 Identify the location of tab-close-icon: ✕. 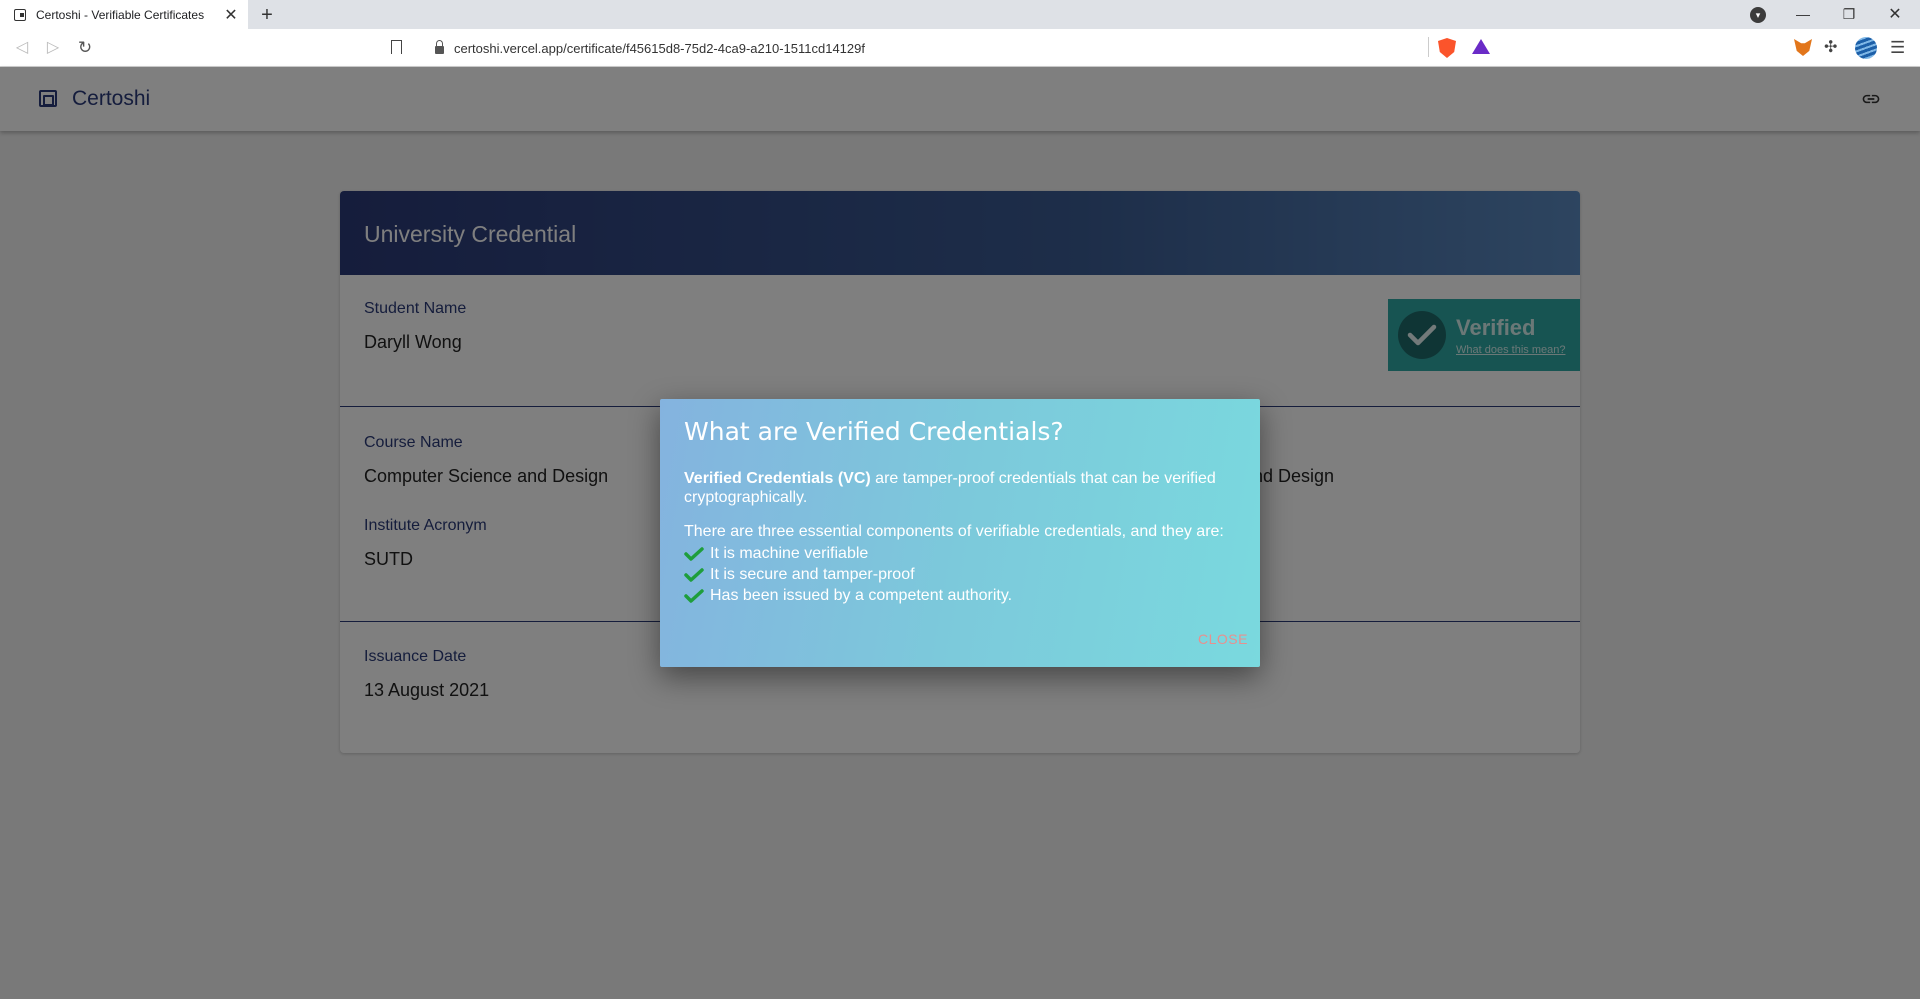
(231, 15).